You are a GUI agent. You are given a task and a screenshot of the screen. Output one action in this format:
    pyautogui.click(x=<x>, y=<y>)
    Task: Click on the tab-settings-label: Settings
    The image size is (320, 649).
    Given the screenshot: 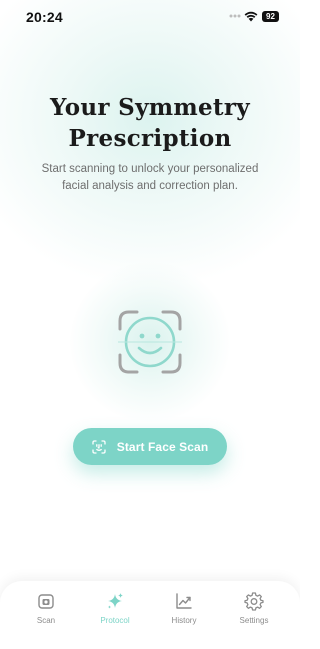 What is the action you would take?
    pyautogui.click(x=254, y=620)
    